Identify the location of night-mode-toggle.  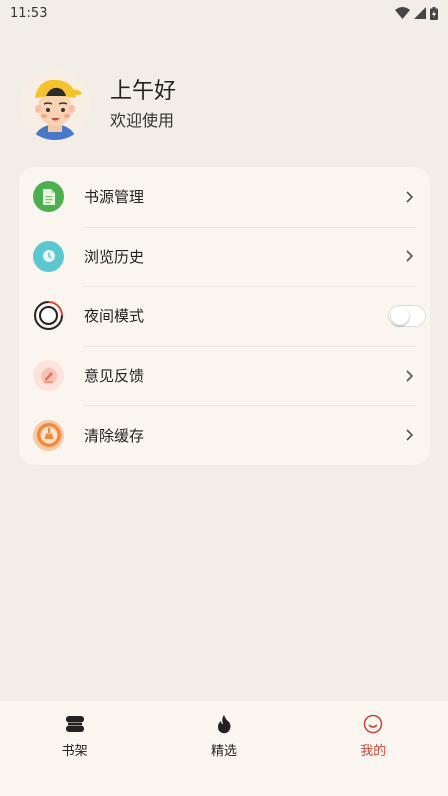
(407, 315).